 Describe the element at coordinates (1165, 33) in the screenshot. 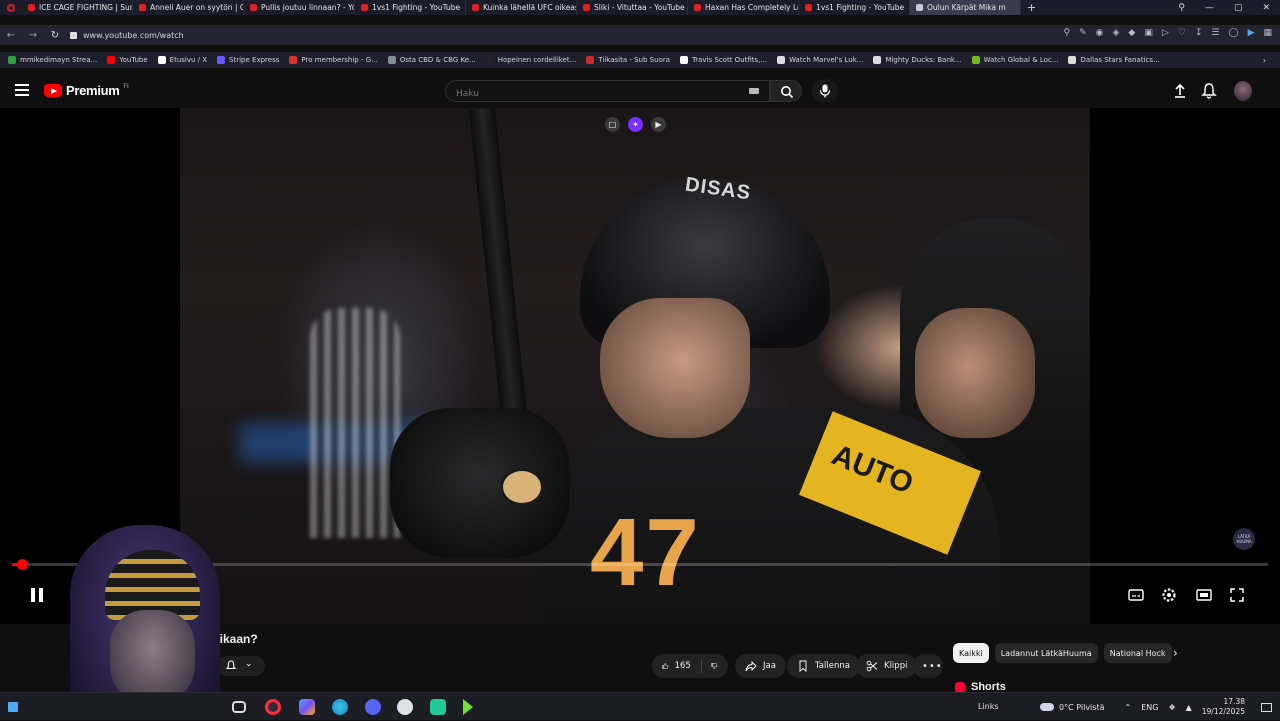

I see `play-icon: ▷` at that location.